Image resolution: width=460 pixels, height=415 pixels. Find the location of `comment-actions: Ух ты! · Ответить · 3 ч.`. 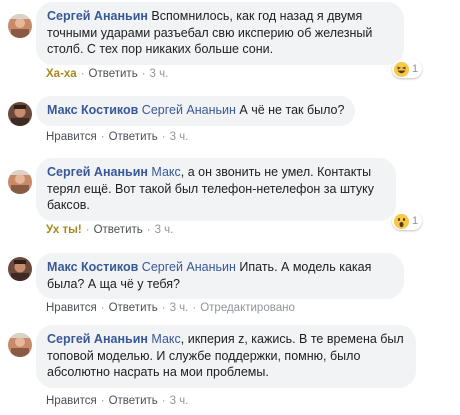

comment-actions: Ух ты! · Ответить · 3 ч. is located at coordinates (110, 230).